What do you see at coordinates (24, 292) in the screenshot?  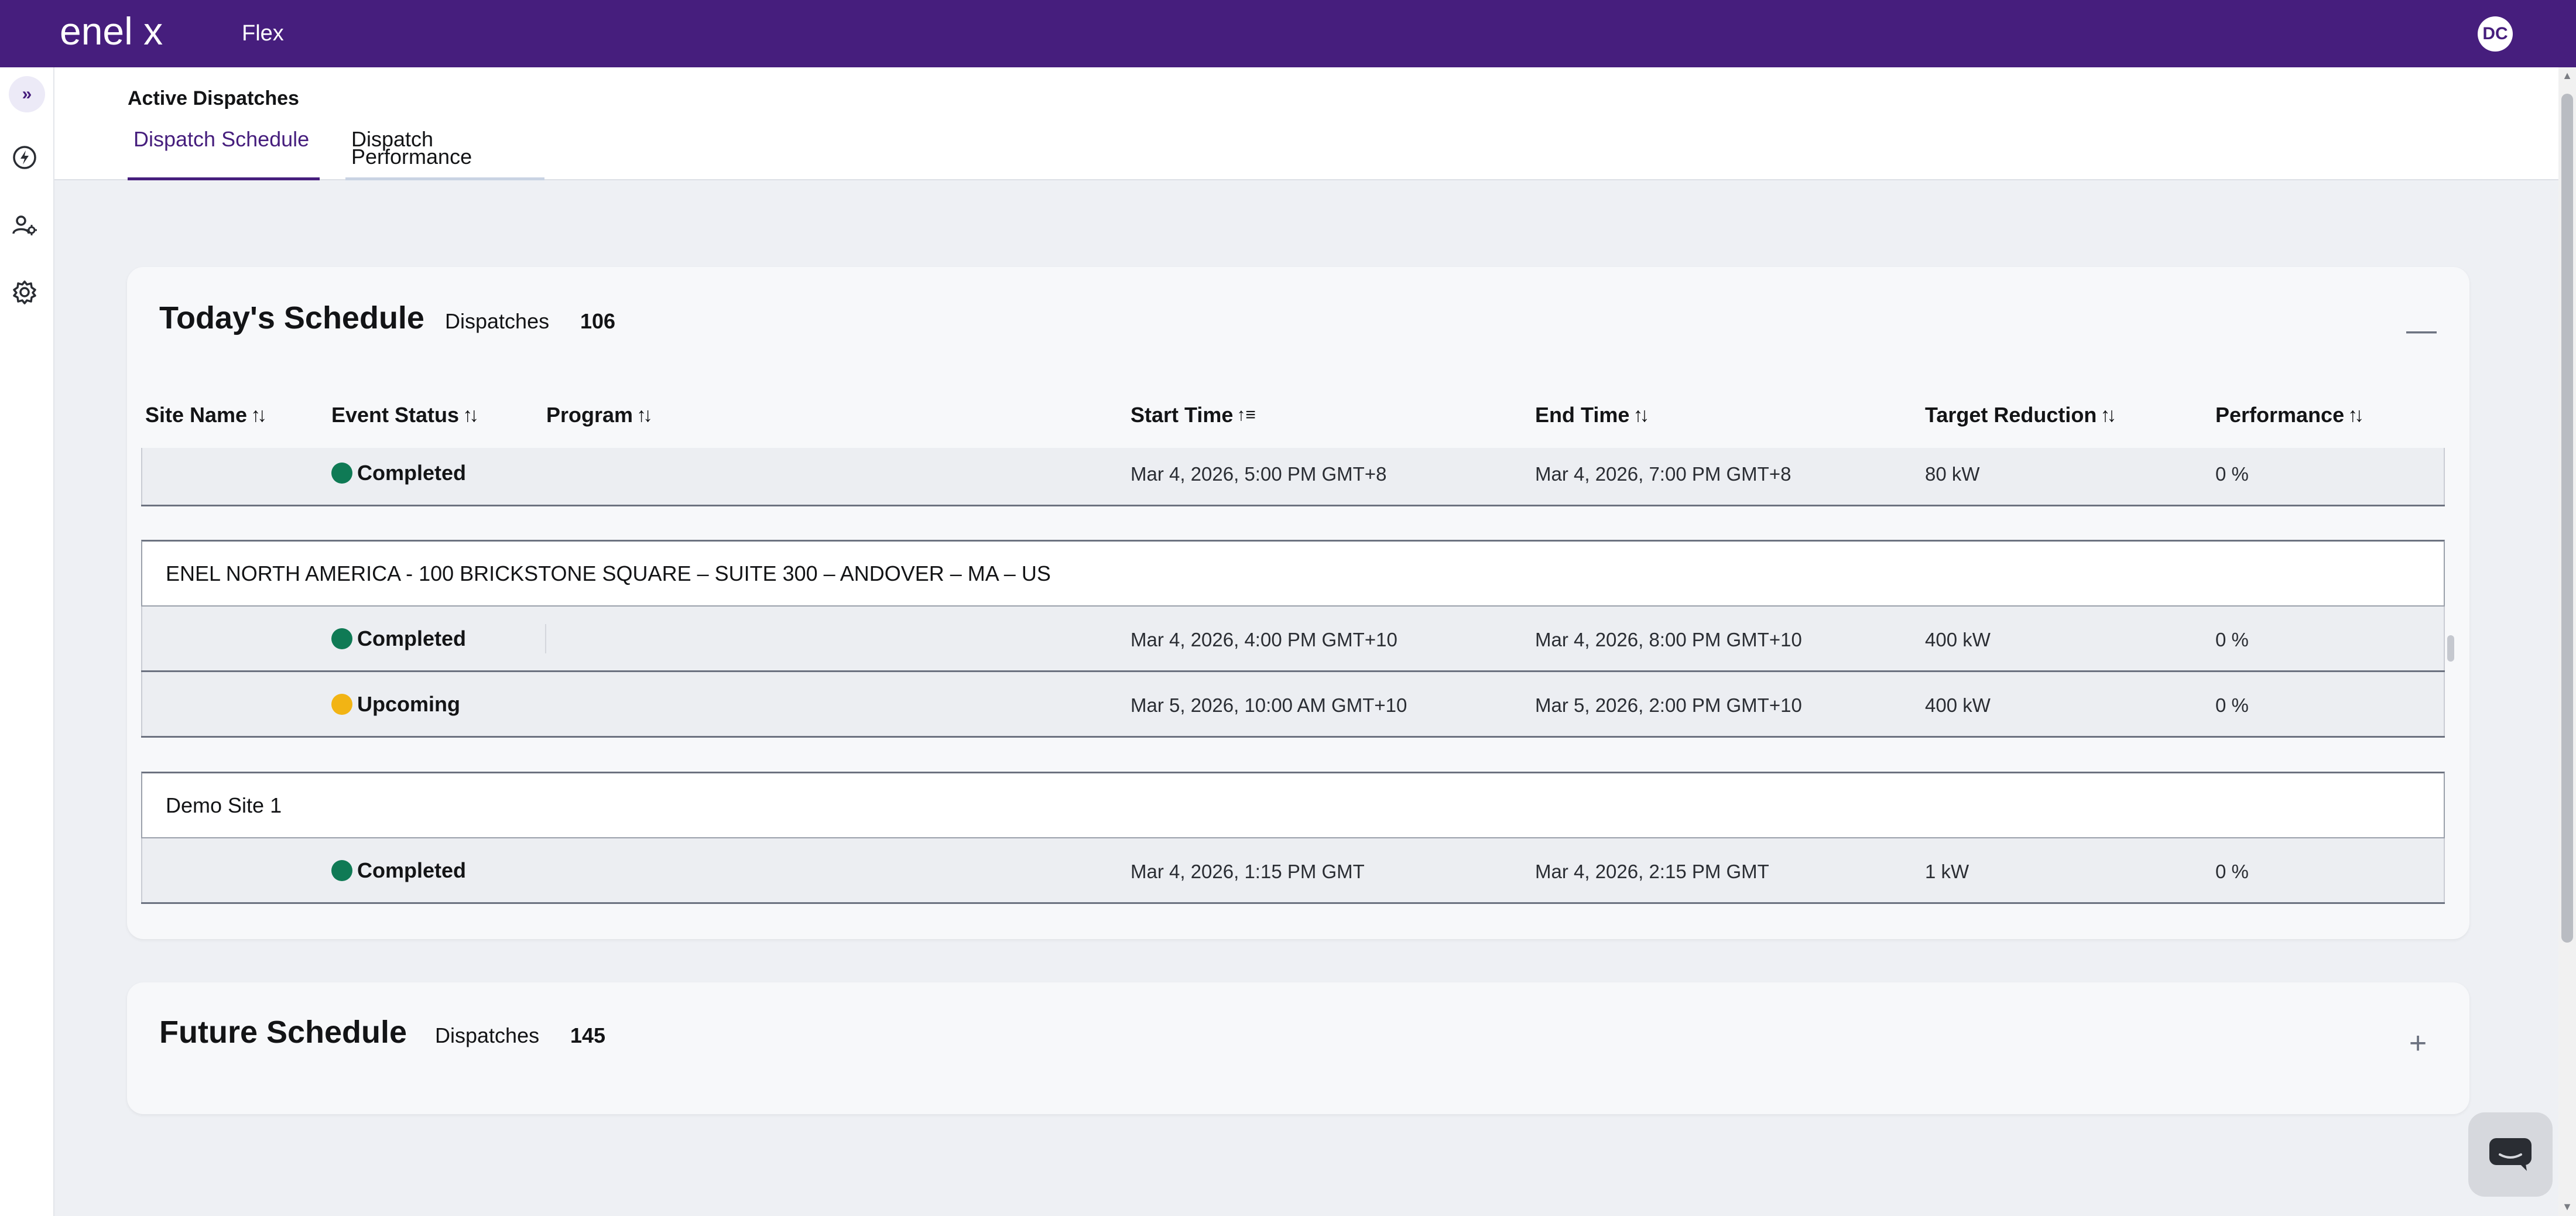 I see `gear-icon` at bounding box center [24, 292].